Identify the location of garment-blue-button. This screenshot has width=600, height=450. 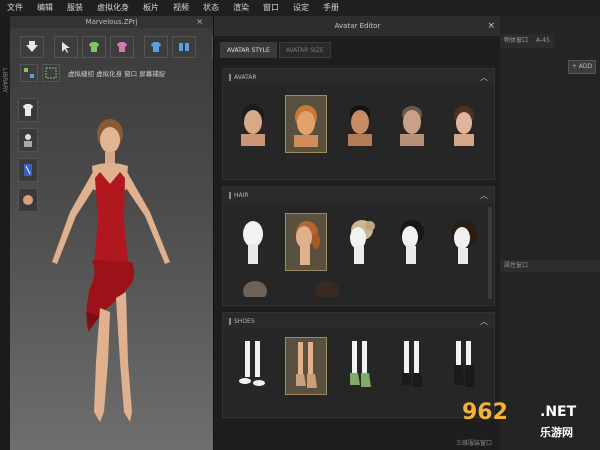
(156, 47).